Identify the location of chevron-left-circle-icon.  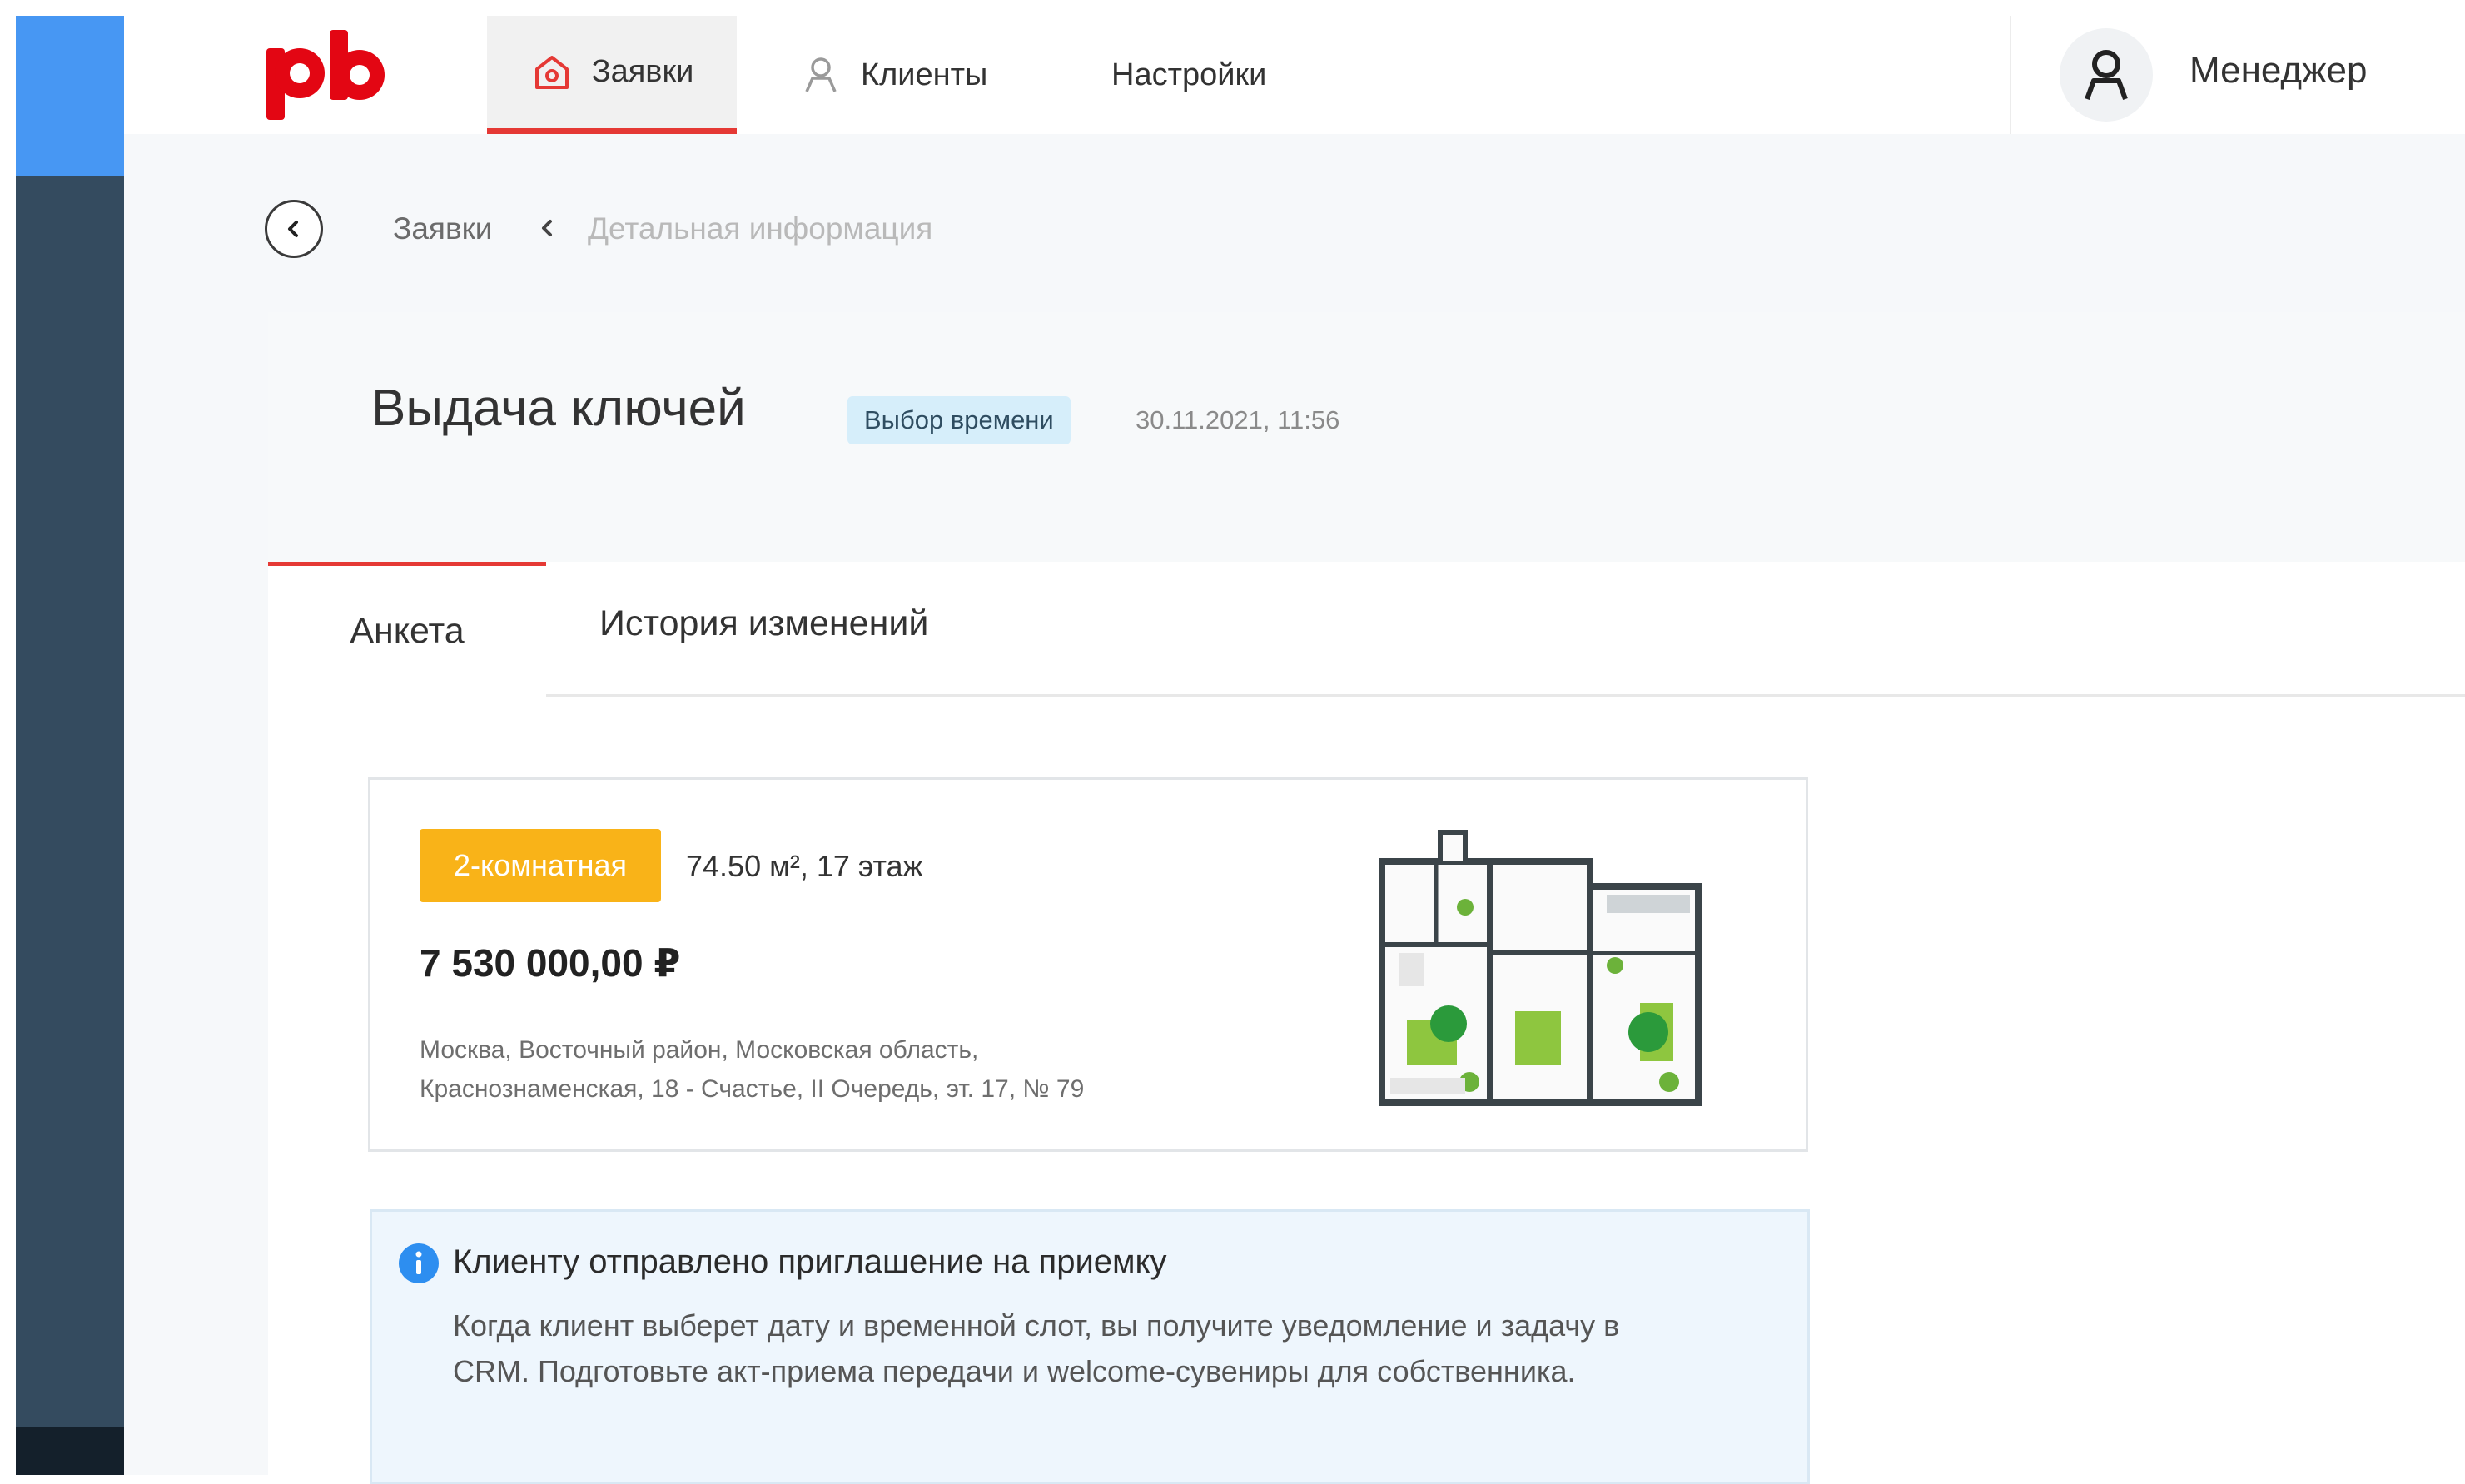
(293, 229).